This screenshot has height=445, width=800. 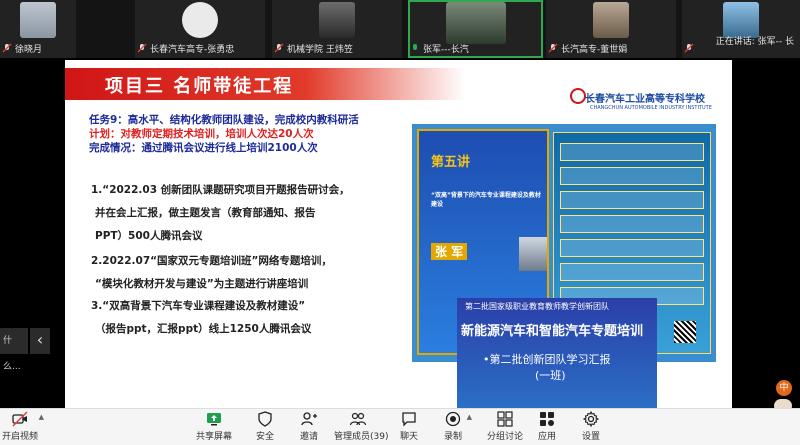 I want to click on members-icon, so click(x=358, y=419).